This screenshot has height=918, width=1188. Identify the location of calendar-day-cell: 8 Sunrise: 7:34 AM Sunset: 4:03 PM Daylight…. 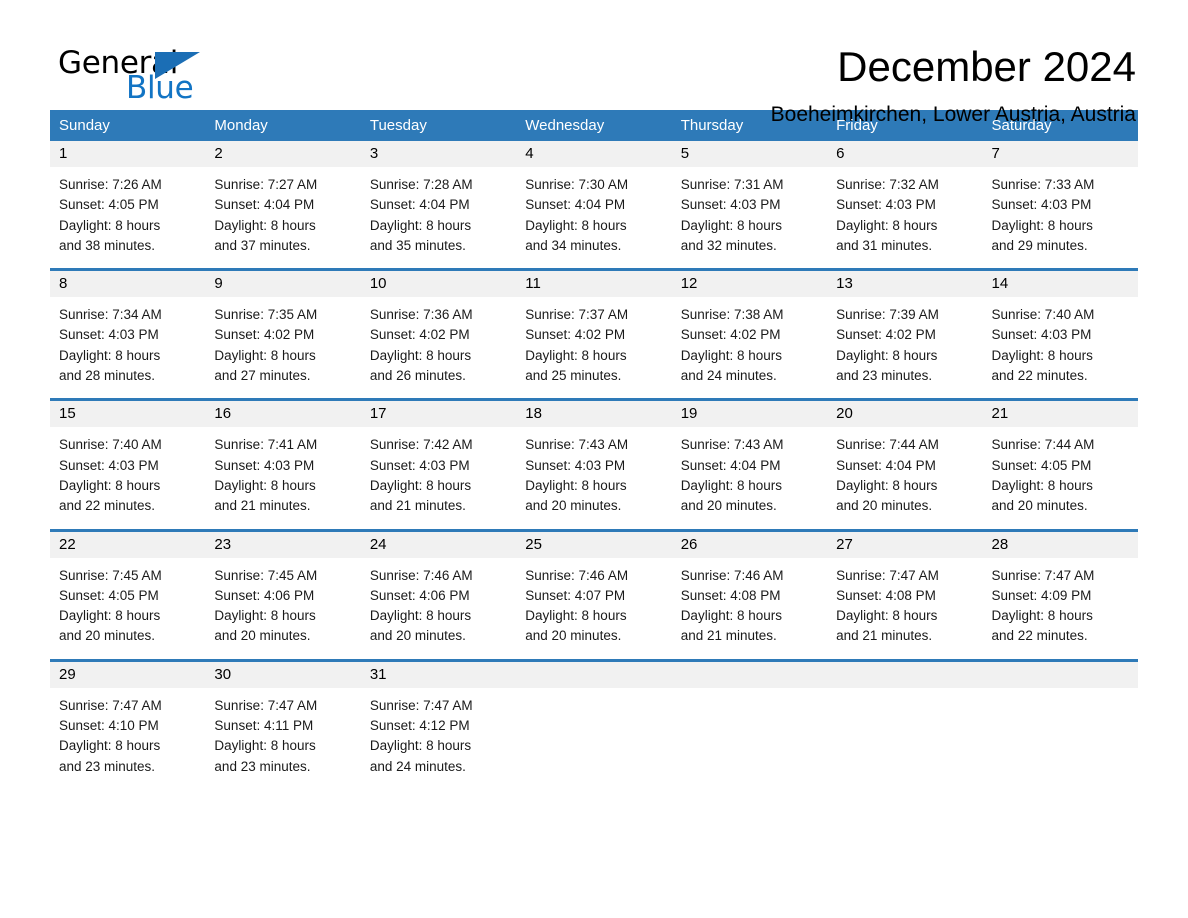
(128, 328).